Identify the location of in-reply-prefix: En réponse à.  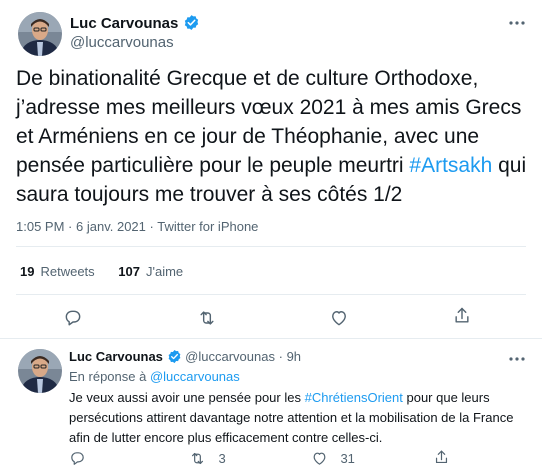
(108, 376).